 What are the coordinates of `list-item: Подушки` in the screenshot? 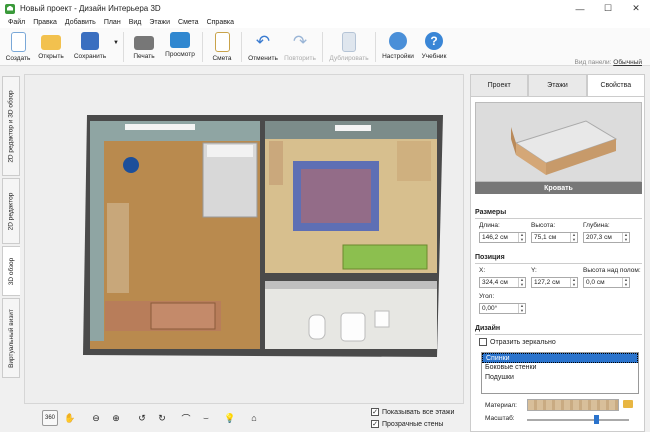 It's located at (560, 378).